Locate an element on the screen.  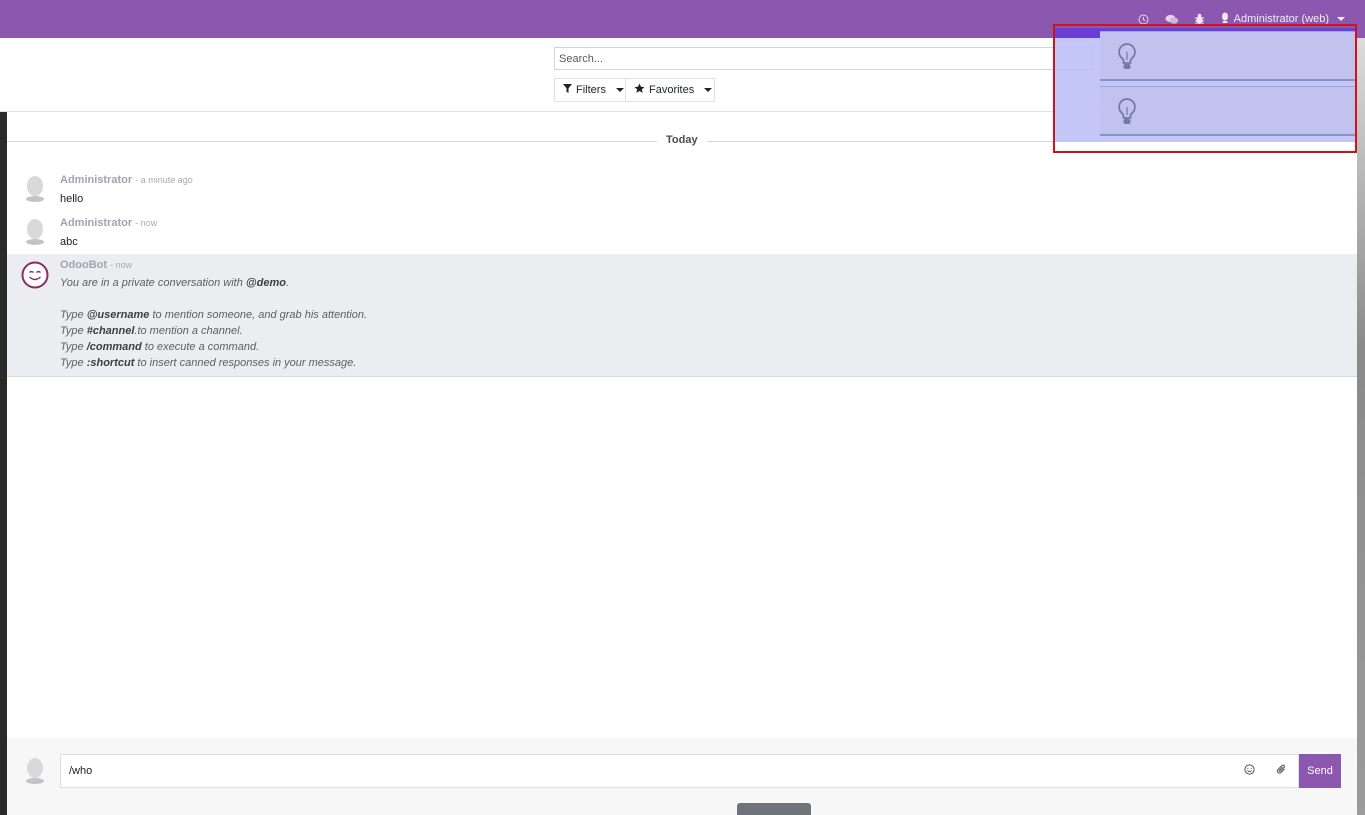
message-item: Administrator - now abc is located at coordinates (682, 235).